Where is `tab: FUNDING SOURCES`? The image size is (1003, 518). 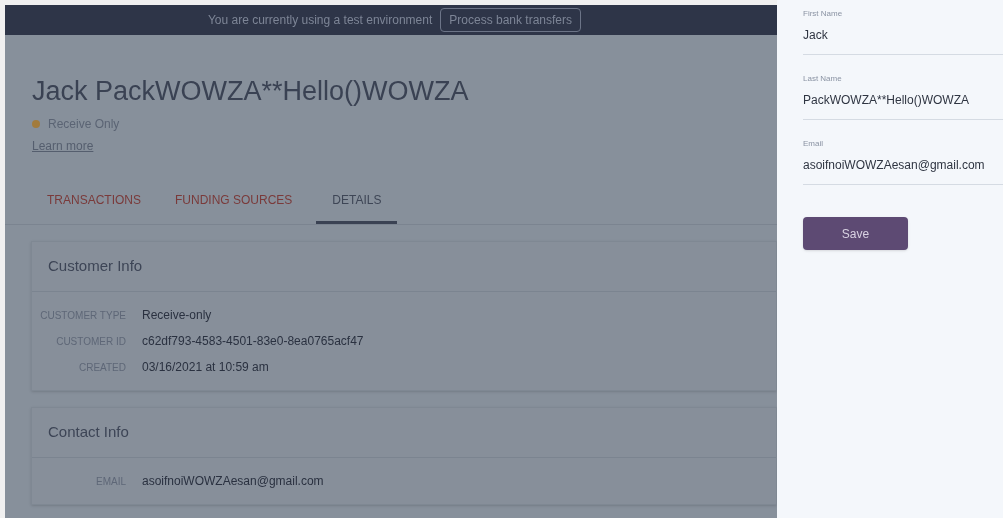
tab: FUNDING SOURCES is located at coordinates (234, 207).